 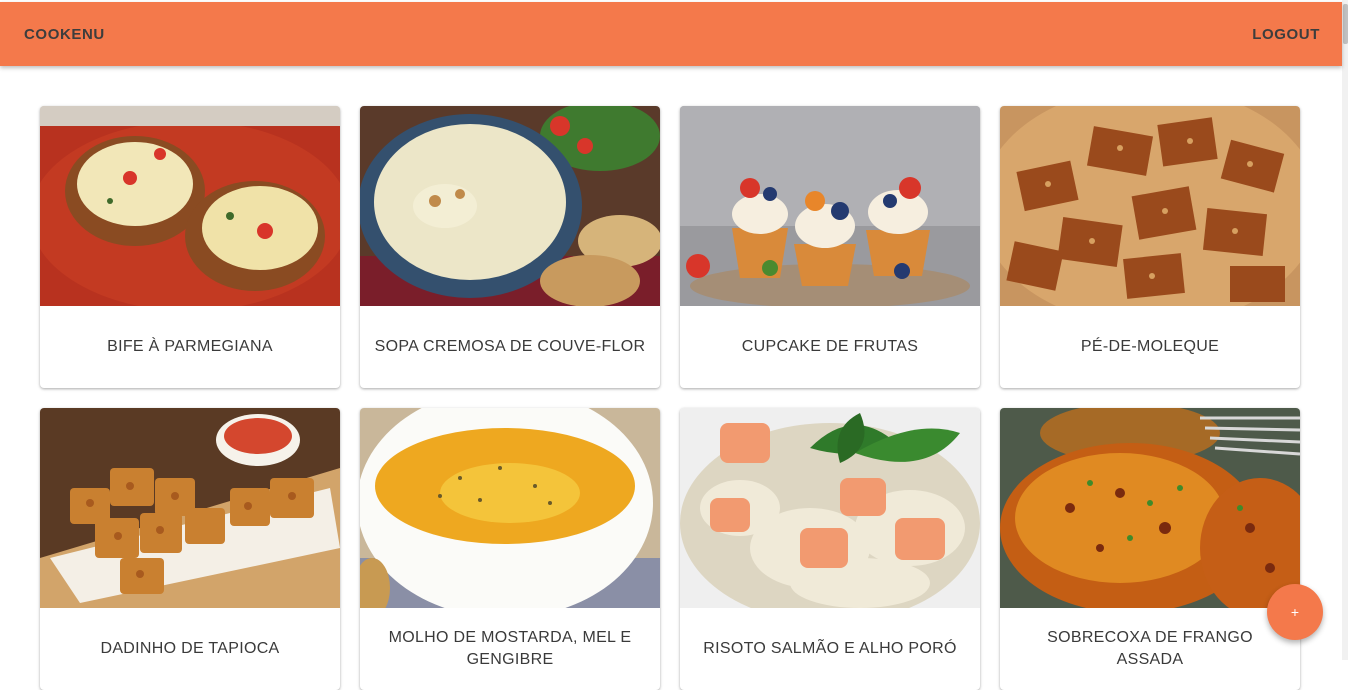 I want to click on recipe-title: PÉ-DE-MOLEQUE, so click(x=1150, y=346).